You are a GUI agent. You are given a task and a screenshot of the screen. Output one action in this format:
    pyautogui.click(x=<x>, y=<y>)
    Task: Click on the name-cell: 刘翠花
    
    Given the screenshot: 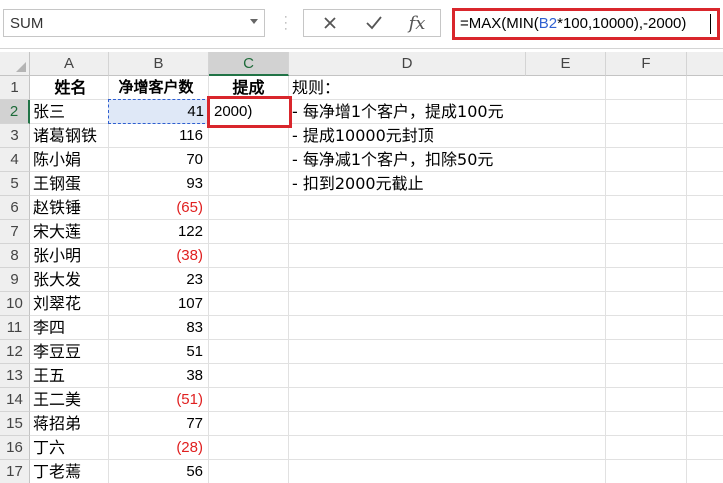 What is the action you would take?
    pyautogui.click(x=69, y=304)
    